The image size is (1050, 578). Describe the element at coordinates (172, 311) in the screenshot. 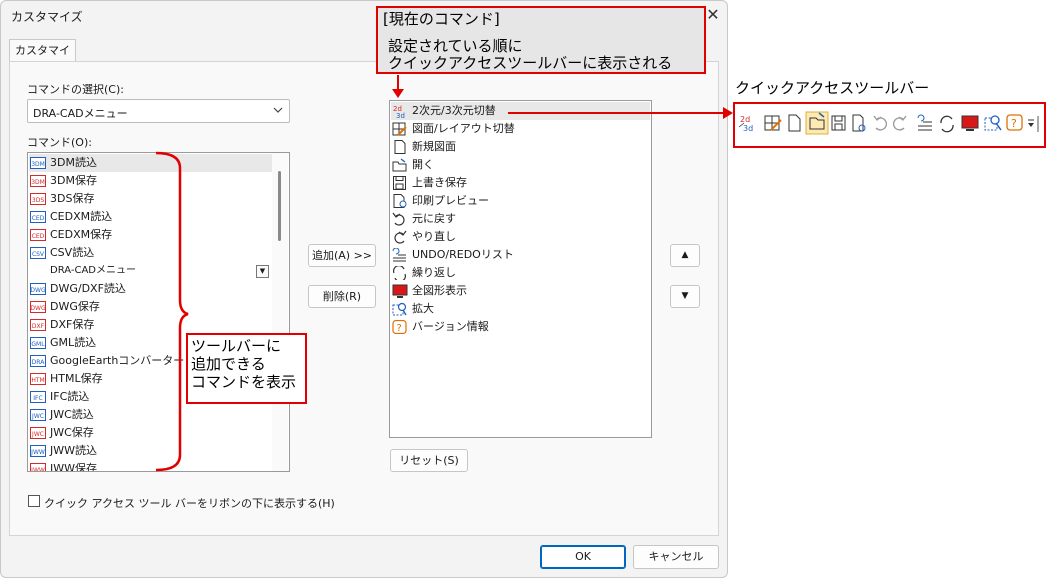

I see `list-brace` at that location.